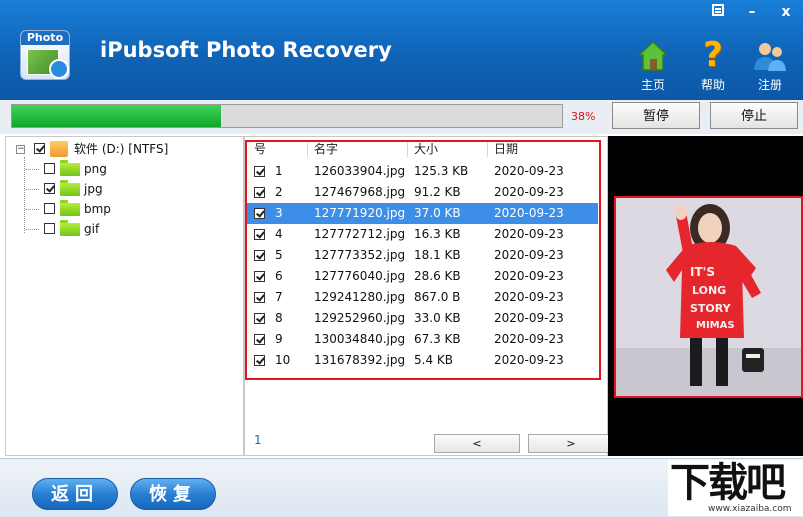 This screenshot has height=517, width=803. Describe the element at coordinates (97, 209) in the screenshot. I see `tree-item-label: bmp` at that location.